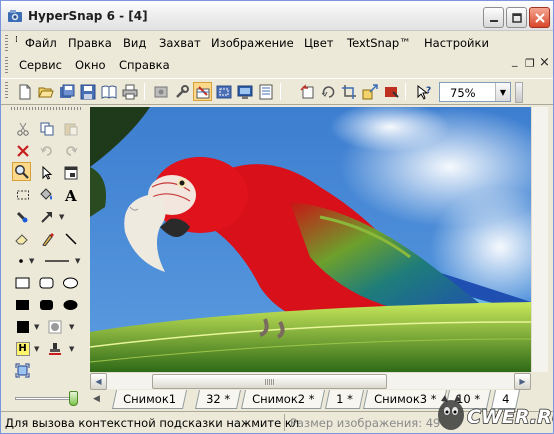 The image size is (554, 434). Describe the element at coordinates (22, 304) in the screenshot. I see `filled-rect-tool` at that location.